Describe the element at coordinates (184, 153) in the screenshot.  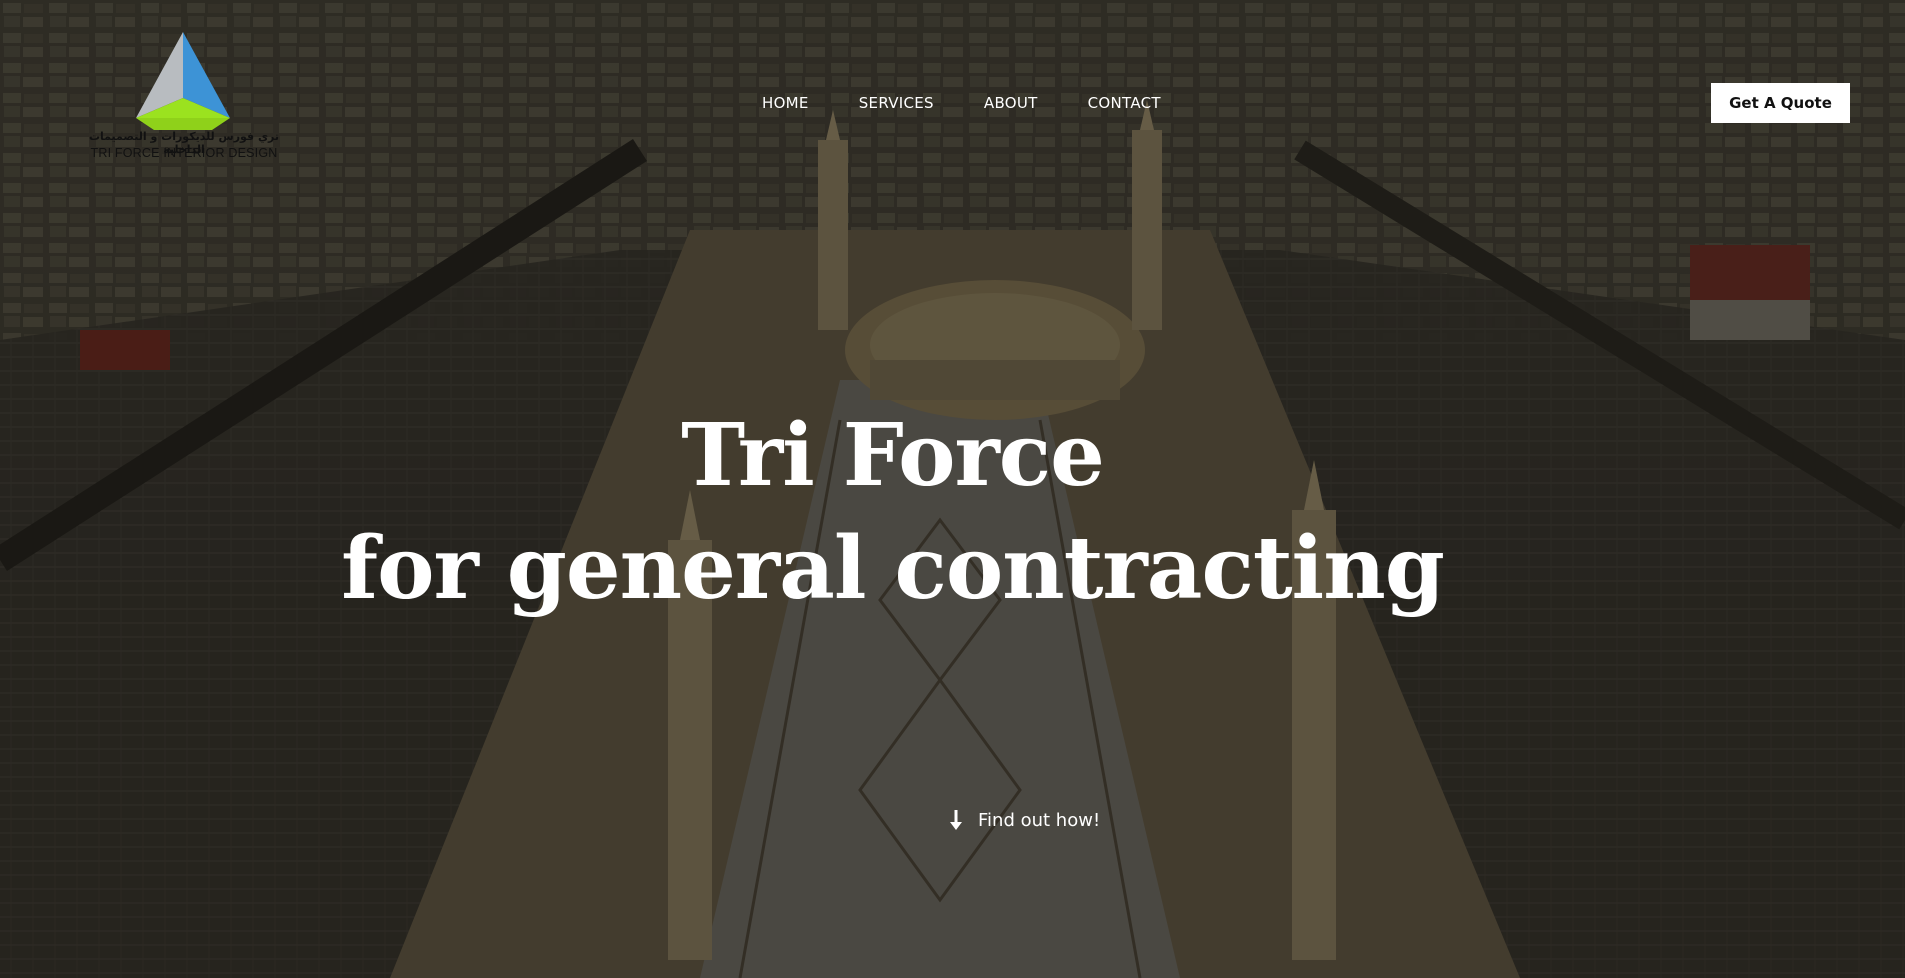
I see `logo-english-text: TRI FORCE INTERIOR DESIGN` at that location.